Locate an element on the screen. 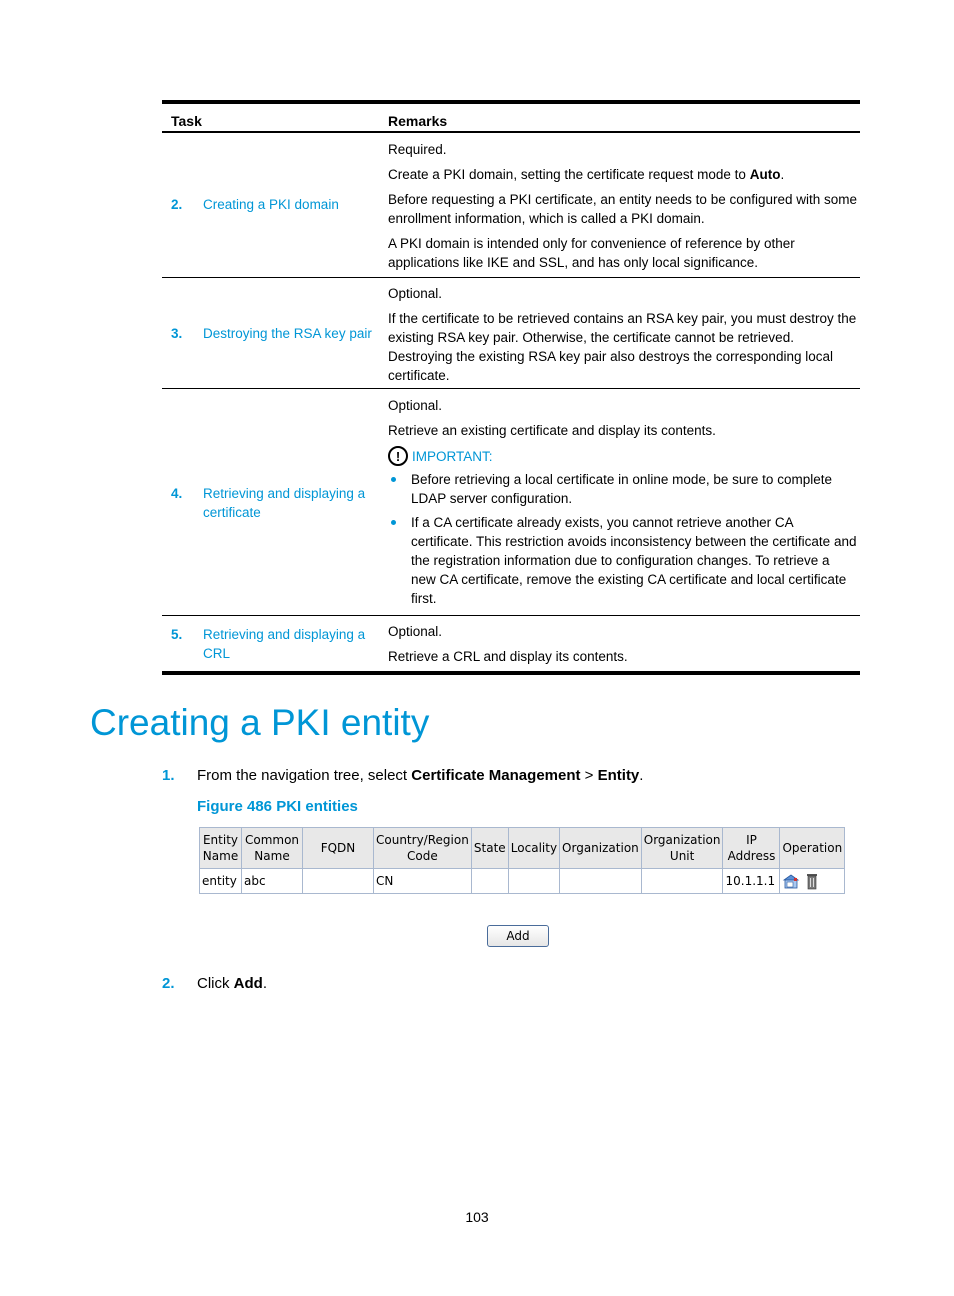  remark-text: Retrieve a CRL and display its contents. is located at coordinates (508, 656).